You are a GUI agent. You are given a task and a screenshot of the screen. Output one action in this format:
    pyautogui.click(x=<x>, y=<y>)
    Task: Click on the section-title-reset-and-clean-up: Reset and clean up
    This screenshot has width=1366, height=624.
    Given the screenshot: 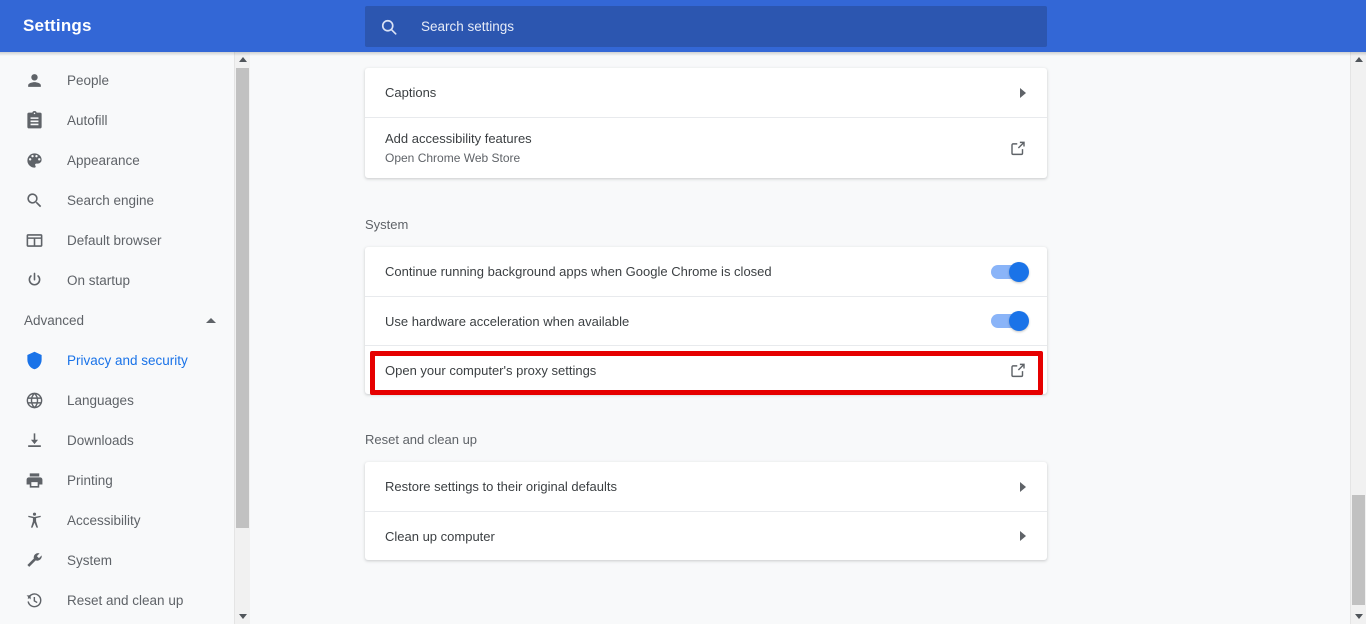 What is the action you would take?
    pyautogui.click(x=421, y=439)
    